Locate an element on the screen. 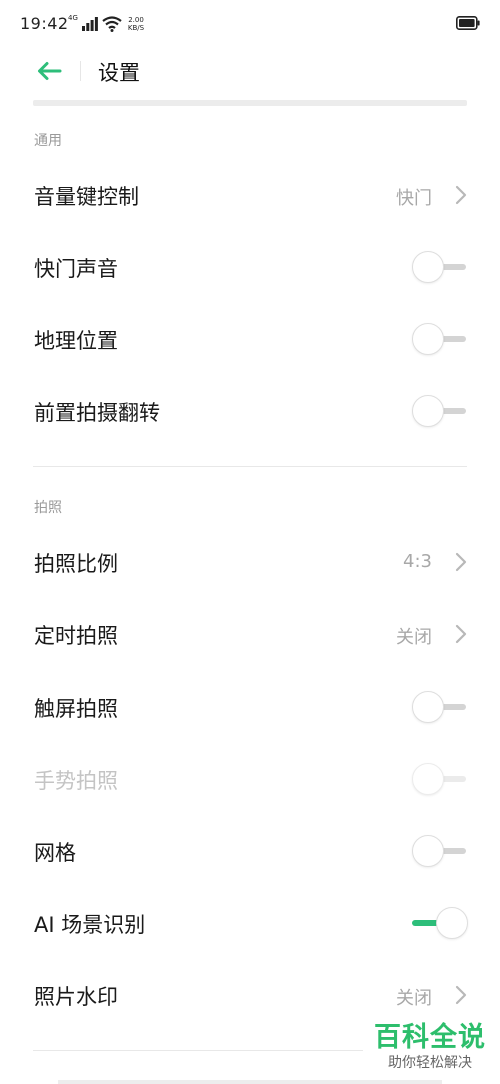 The height and width of the screenshot is (1084, 500). setting-label: 快门声音 is located at coordinates (76, 269).